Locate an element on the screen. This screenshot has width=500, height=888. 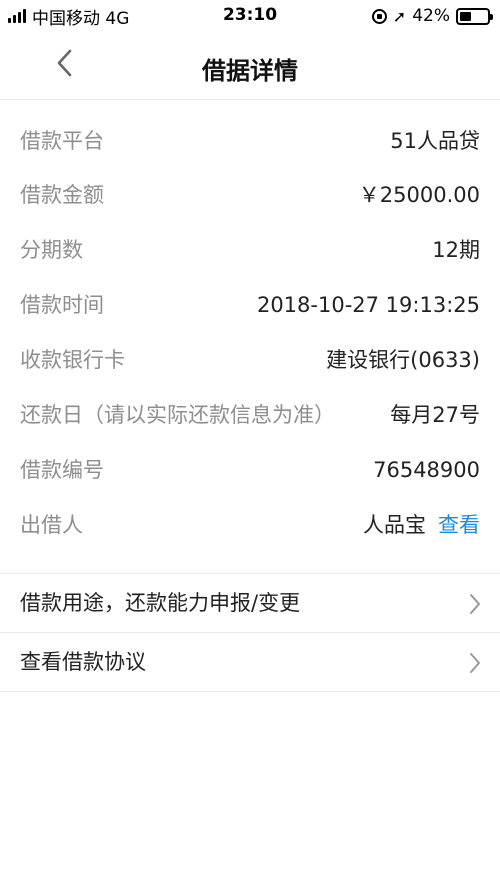
detail-label: 借款编号 is located at coordinates (62, 470).